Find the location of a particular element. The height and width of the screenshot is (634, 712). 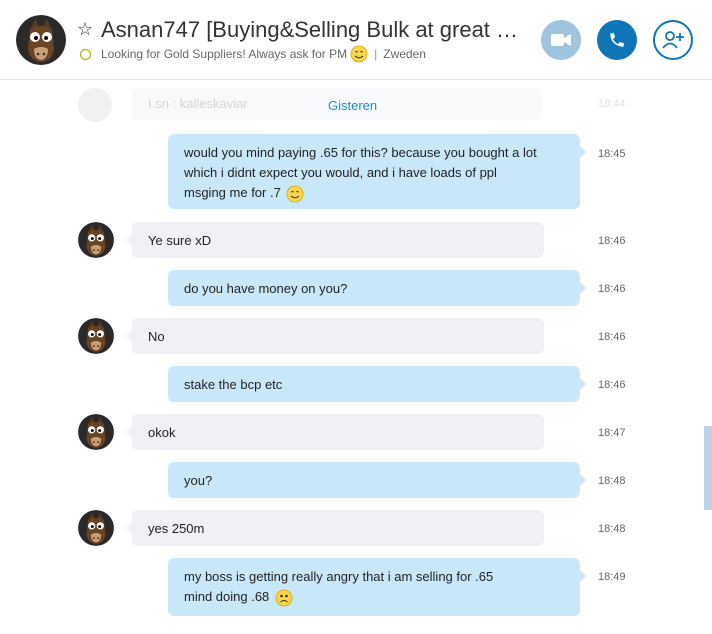

avatar is located at coordinates (95, 105).